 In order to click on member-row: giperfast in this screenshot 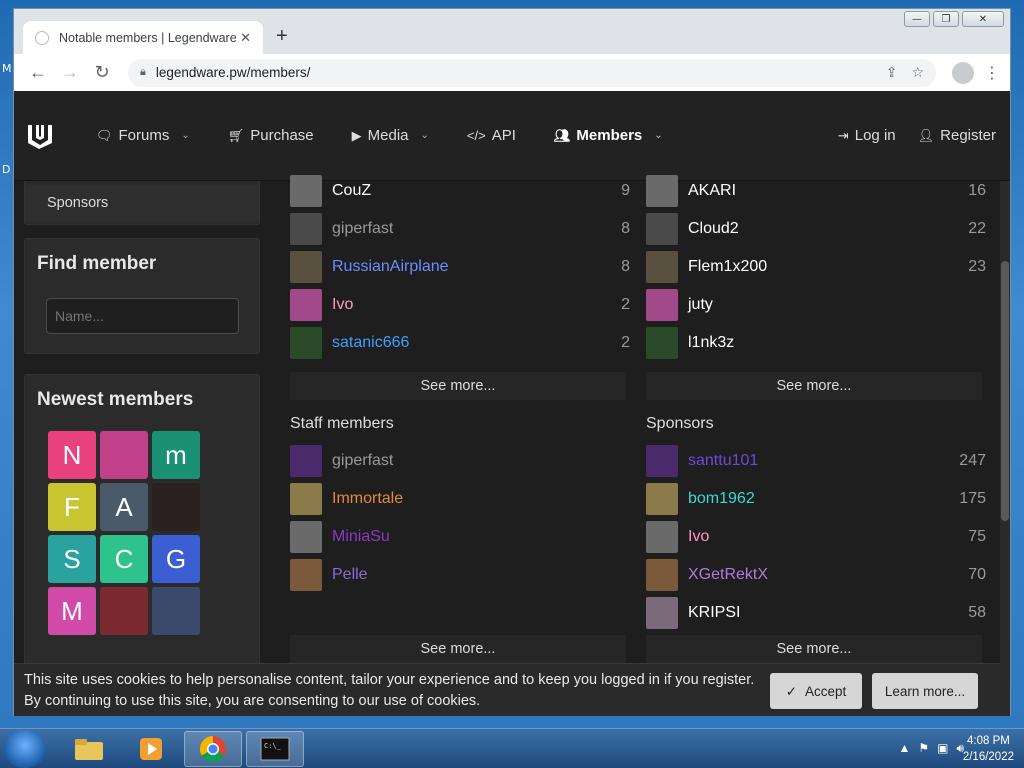, I will do `click(460, 461)`.